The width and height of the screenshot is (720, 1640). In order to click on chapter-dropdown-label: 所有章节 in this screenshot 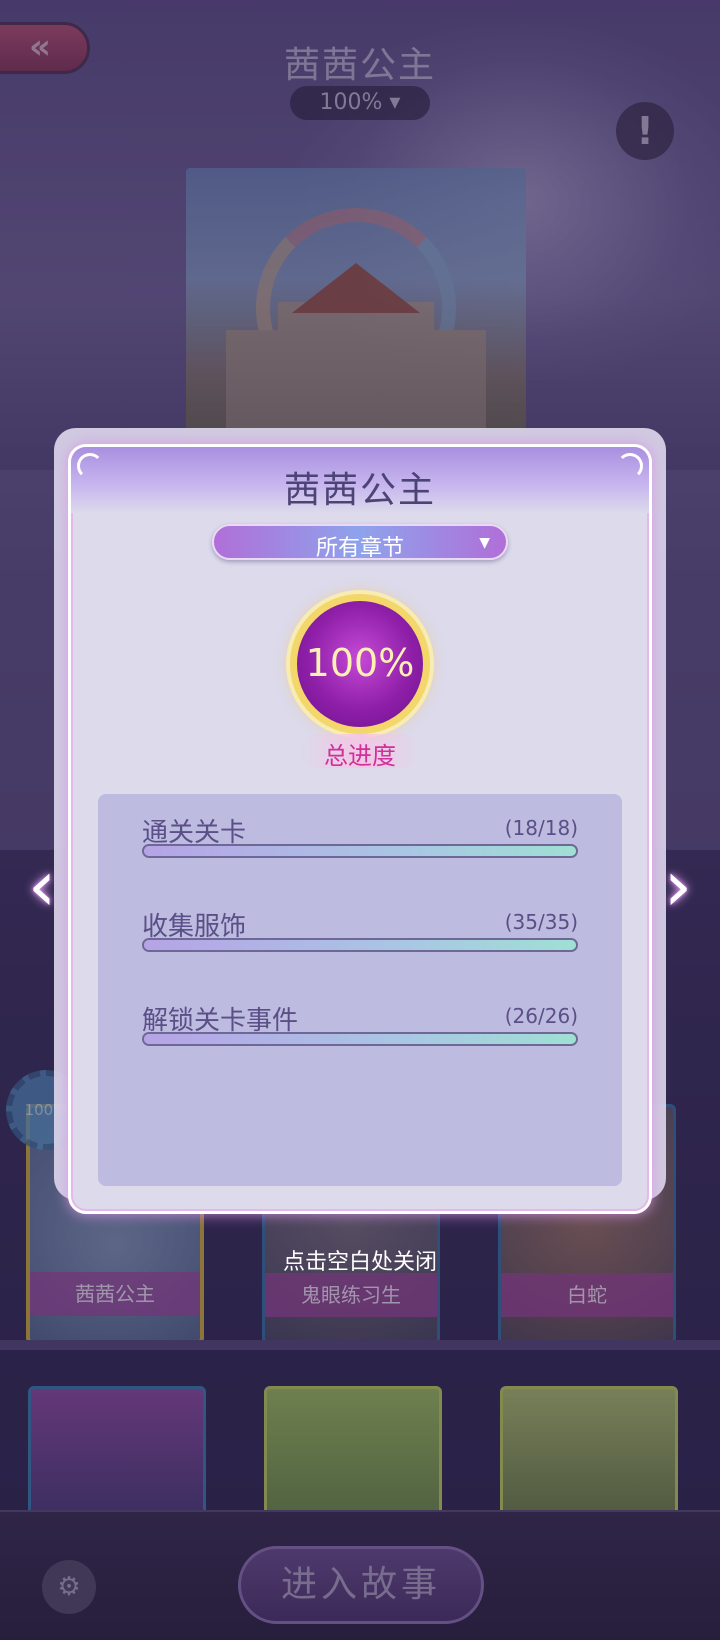, I will do `click(359, 548)`.